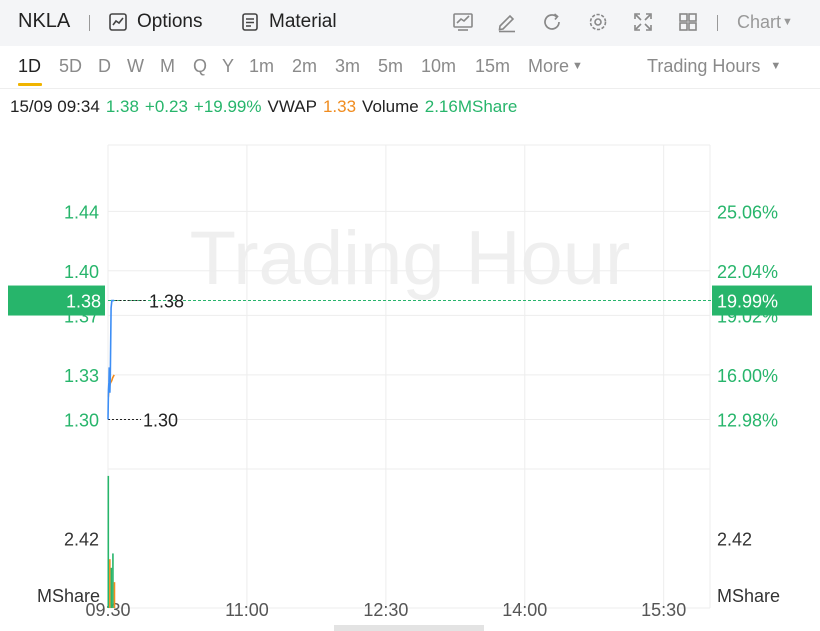 The height and width of the screenshot is (631, 820). Describe the element at coordinates (81, 376) in the screenshot. I see `y-axis-left-tick: 1.33` at that location.